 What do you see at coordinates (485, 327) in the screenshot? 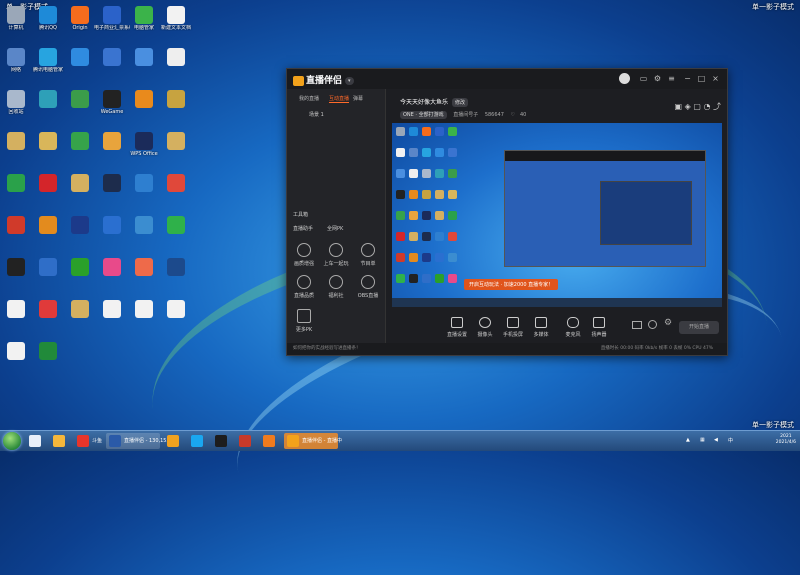
I see `camera-button: 摄像头` at bounding box center [485, 327].